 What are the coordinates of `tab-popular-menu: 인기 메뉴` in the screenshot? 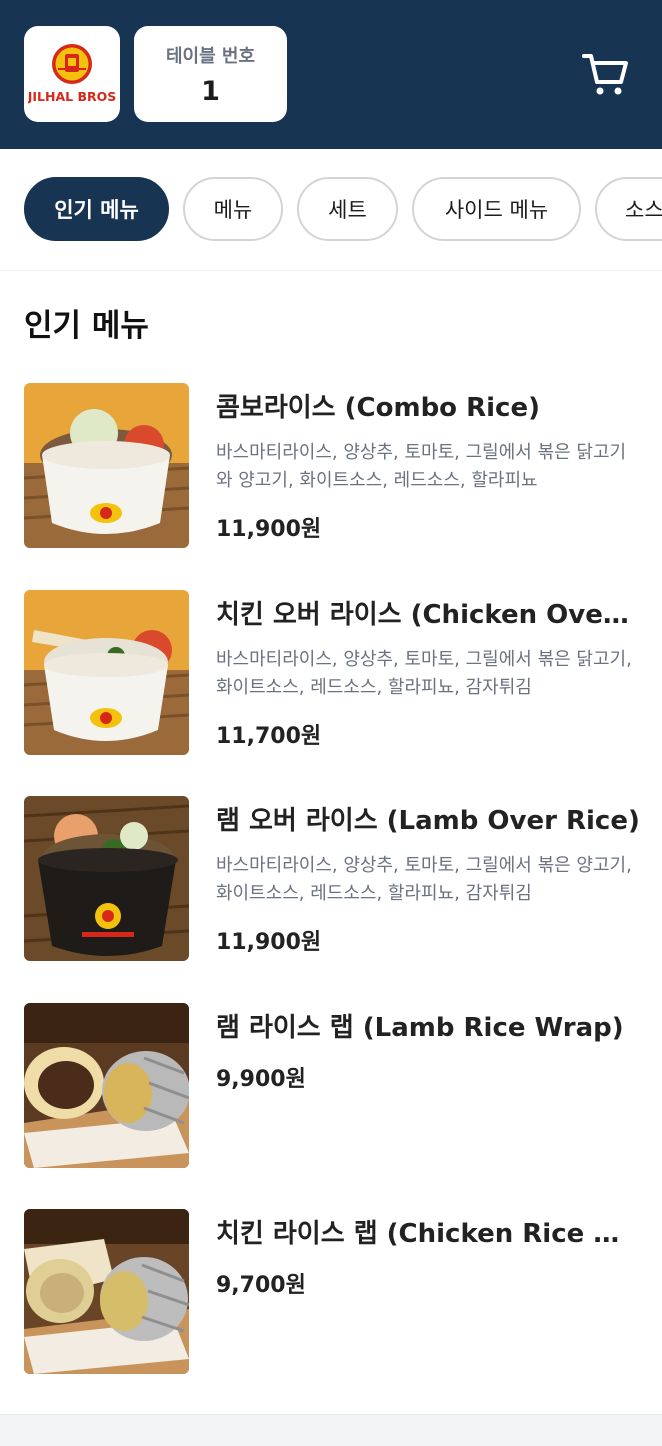 It's located at (96, 209).